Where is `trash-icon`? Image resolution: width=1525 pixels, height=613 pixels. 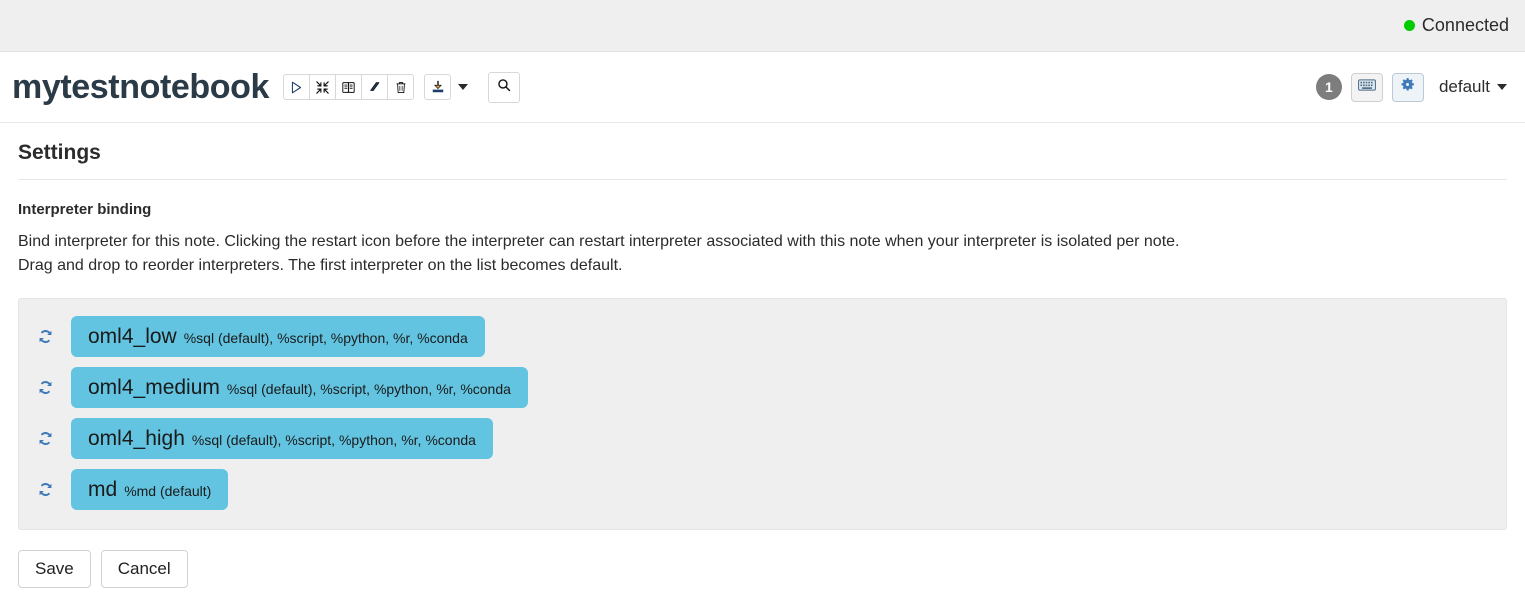 trash-icon is located at coordinates (401, 87).